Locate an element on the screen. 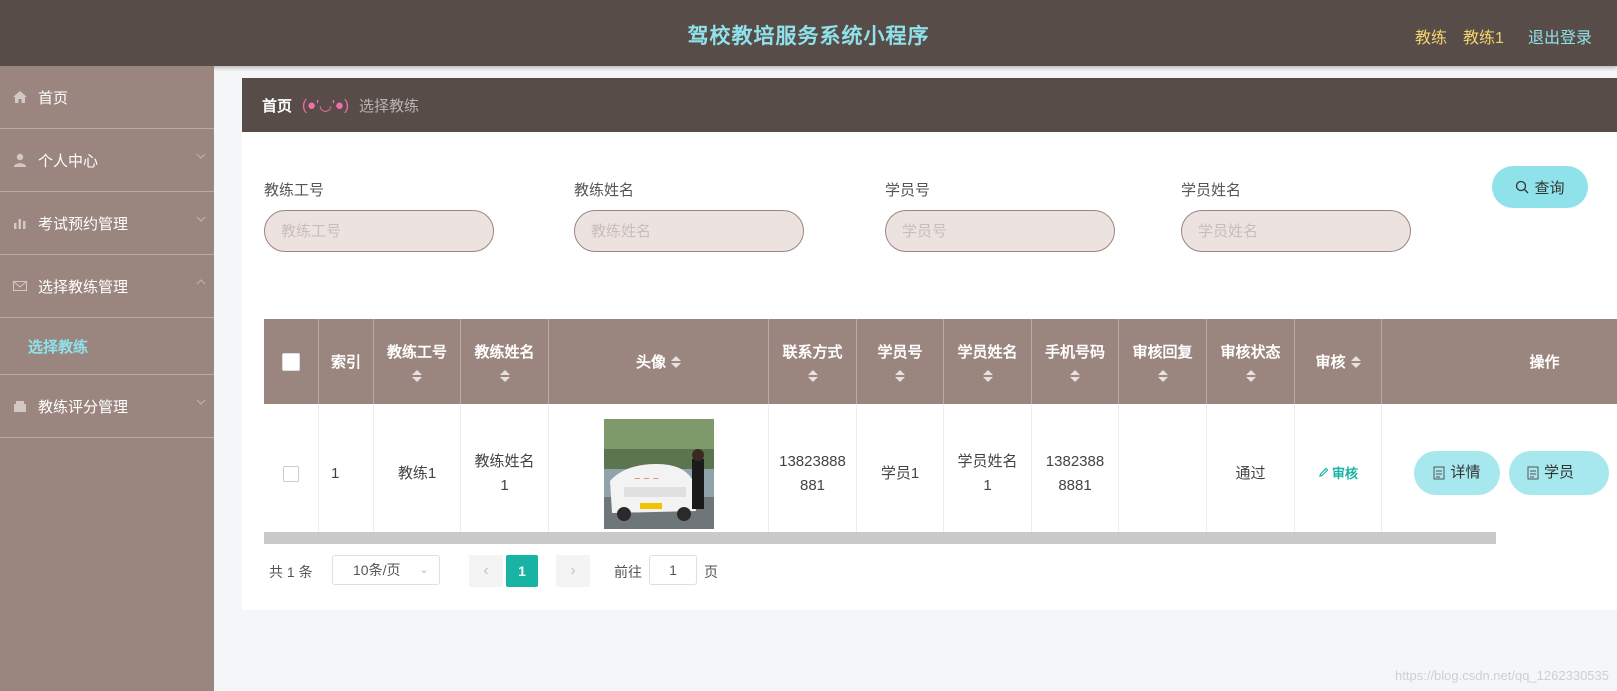  breadcrumb-face: (●'◡'●) is located at coordinates (325, 105).